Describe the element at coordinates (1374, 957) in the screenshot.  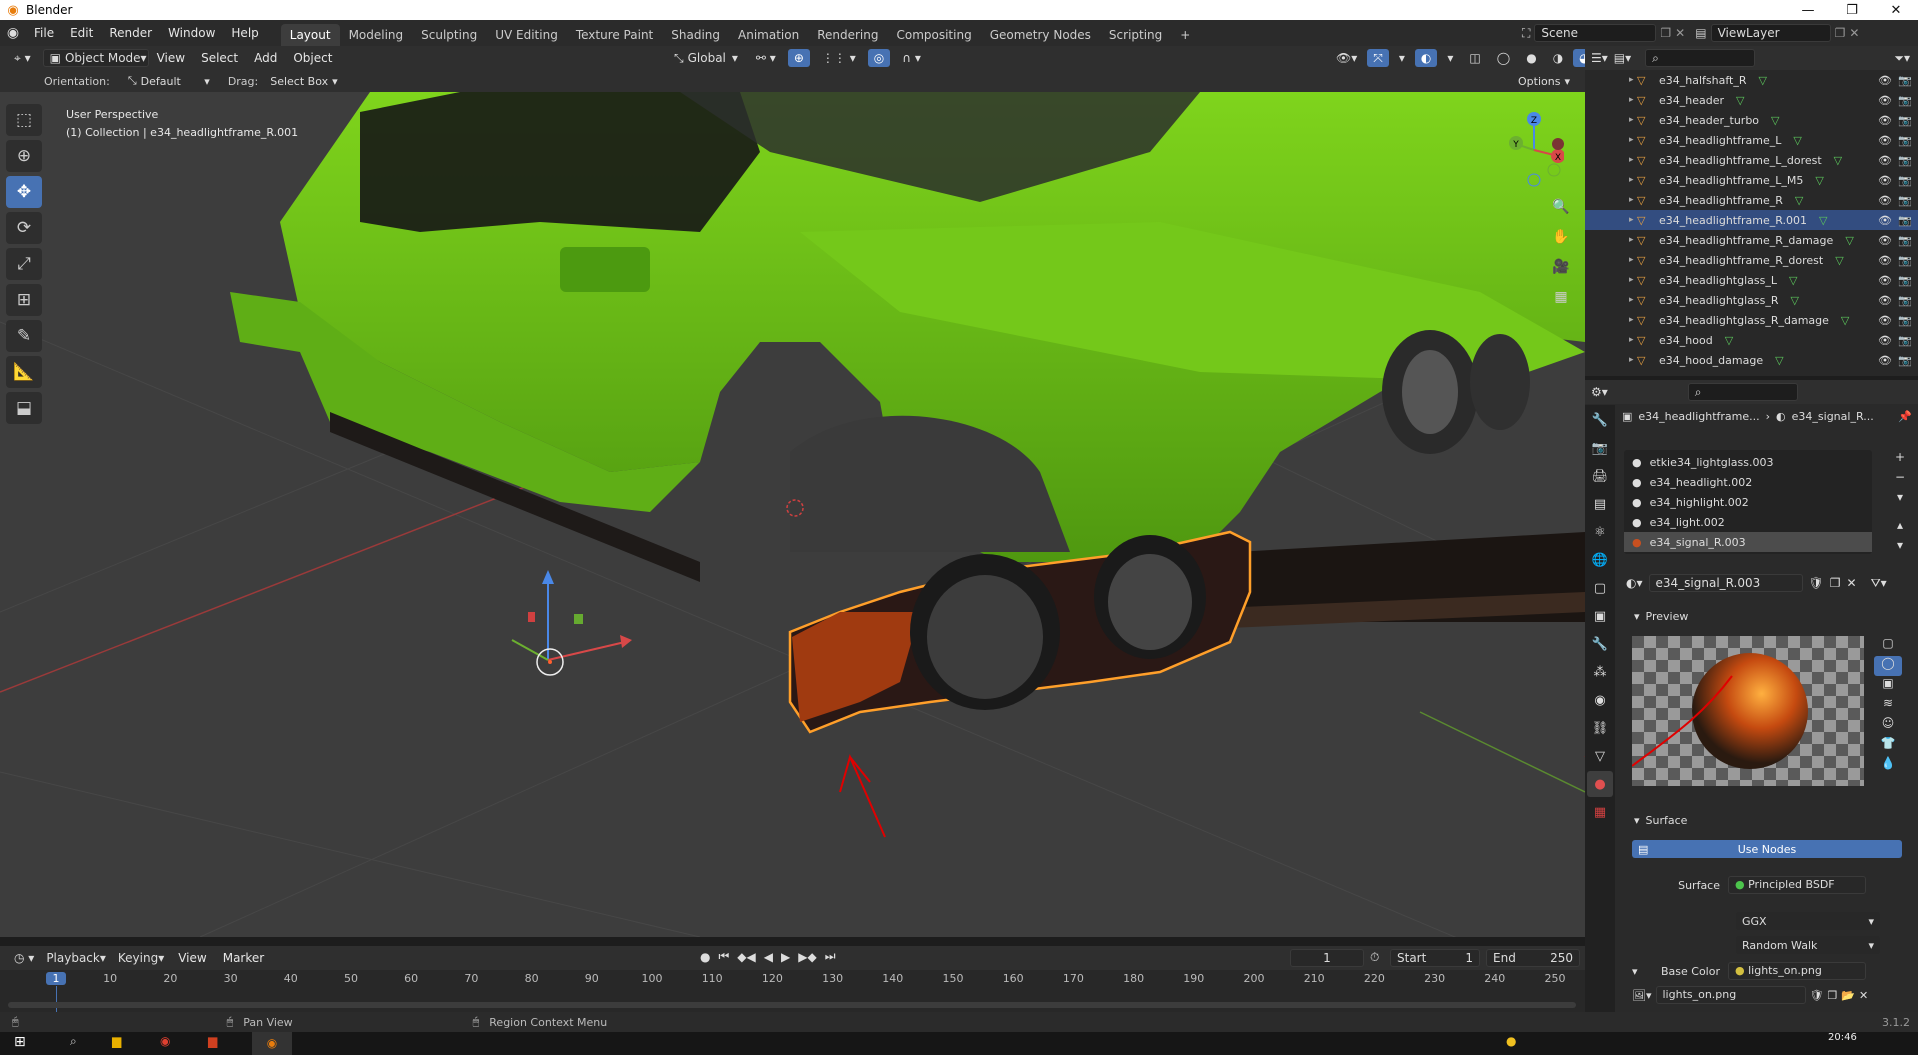
I see `stopwatch-icon: ⏱` at that location.